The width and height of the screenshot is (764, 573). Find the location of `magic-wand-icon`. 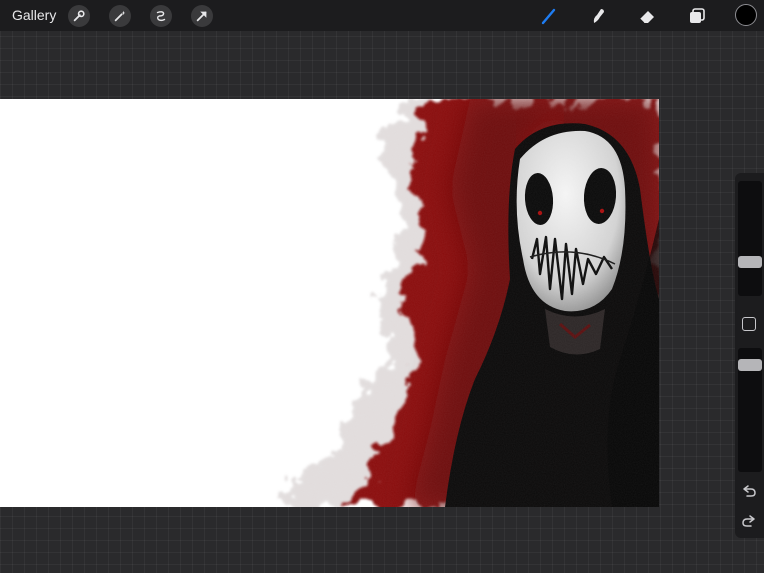

magic-wand-icon is located at coordinates (120, 16).